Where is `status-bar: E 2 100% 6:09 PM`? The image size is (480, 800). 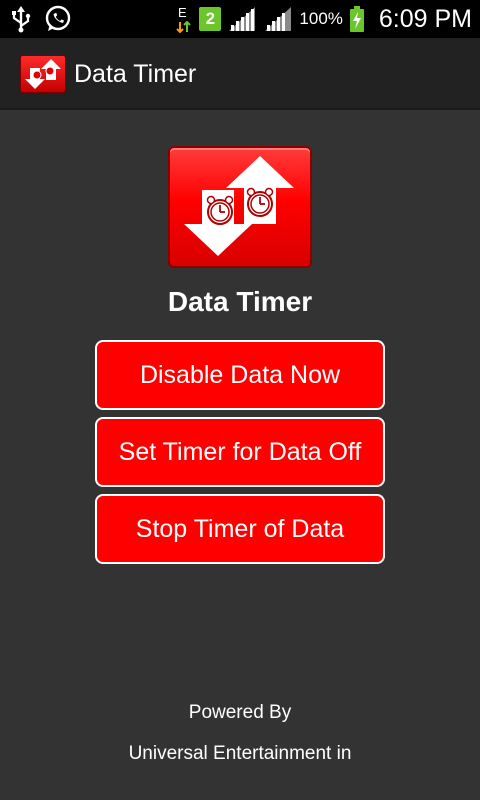
status-bar: E 2 100% 6:09 PM is located at coordinates (240, 19).